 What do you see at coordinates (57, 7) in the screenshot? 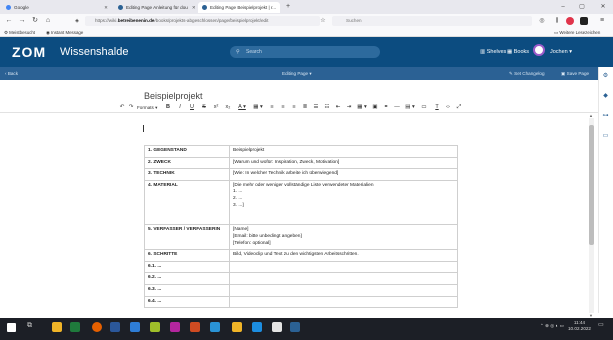
I see `browser-tab-google: Google ✕` at bounding box center [57, 7].